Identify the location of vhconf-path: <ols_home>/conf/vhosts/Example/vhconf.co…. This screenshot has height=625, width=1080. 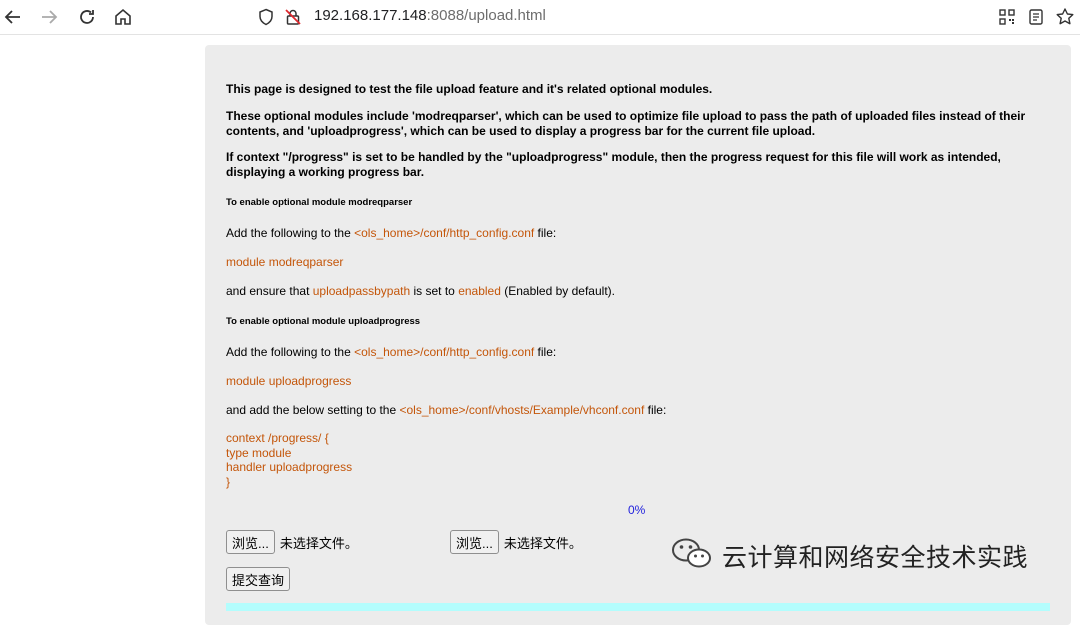
(522, 410).